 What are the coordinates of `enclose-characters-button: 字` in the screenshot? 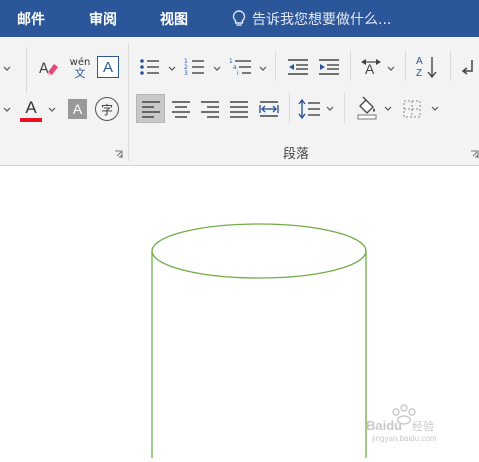 It's located at (107, 109).